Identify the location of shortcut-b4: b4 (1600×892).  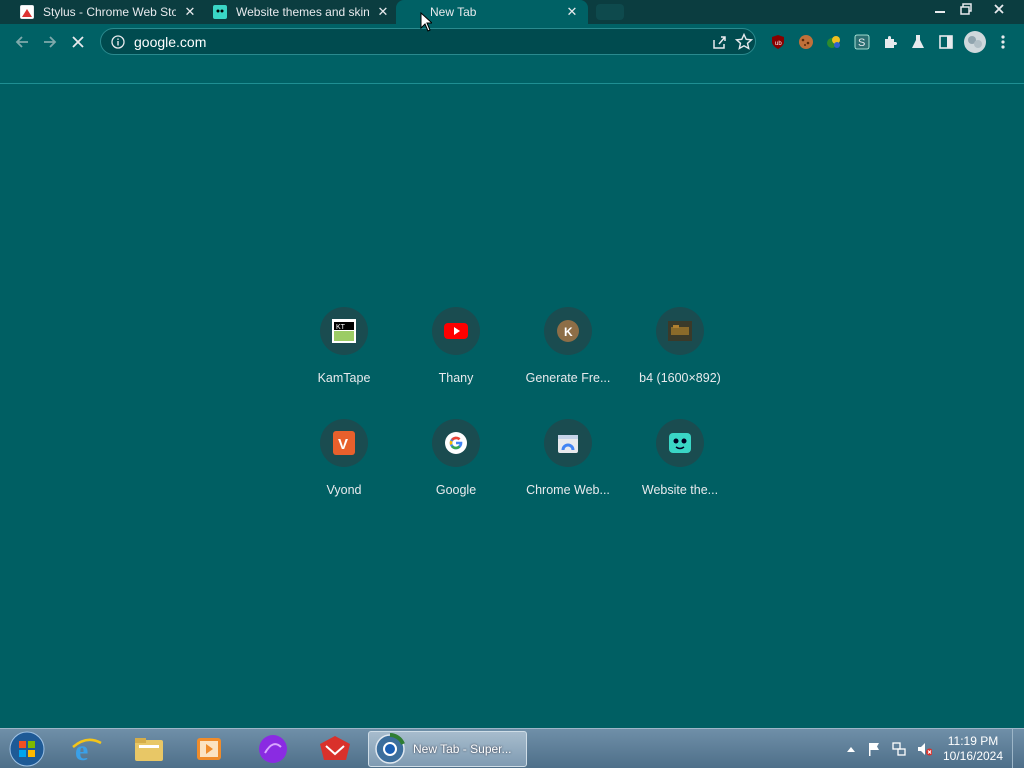
(680, 363).